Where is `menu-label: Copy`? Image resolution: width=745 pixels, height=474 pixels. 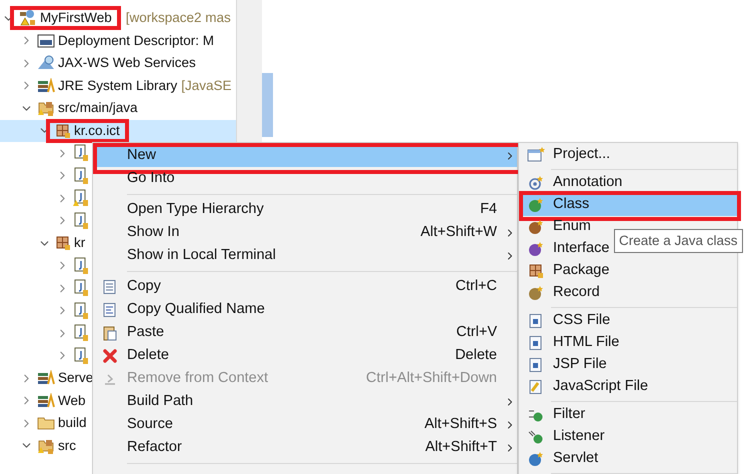 menu-label: Copy is located at coordinates (144, 286).